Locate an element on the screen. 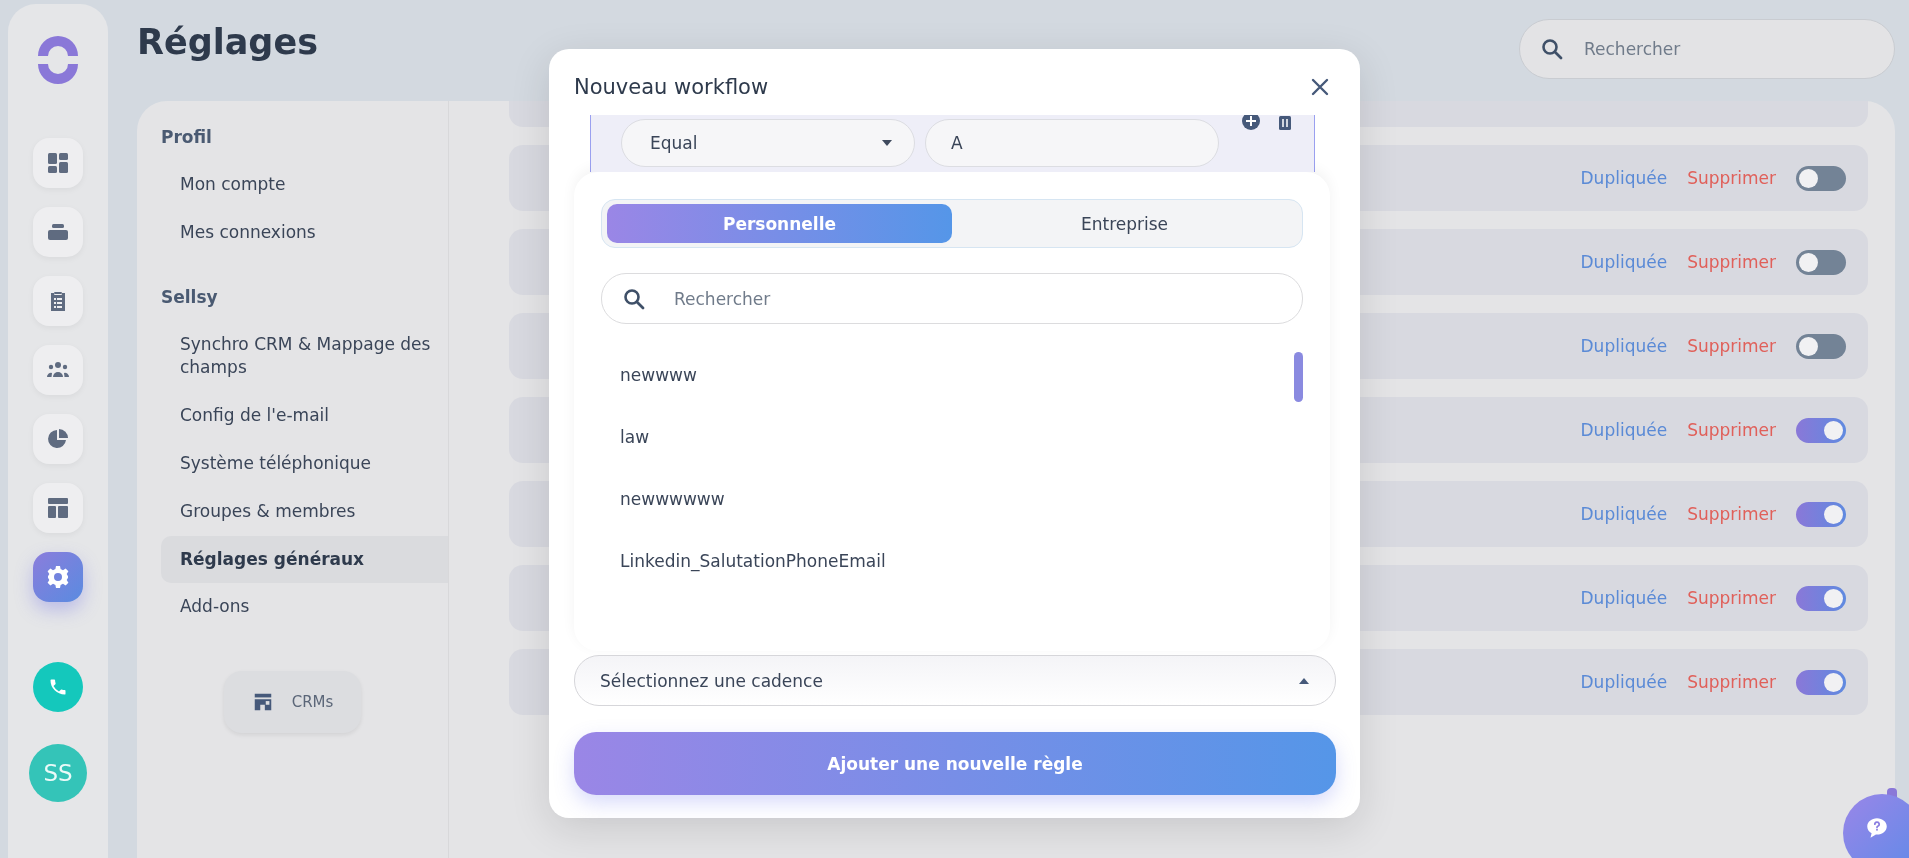 This screenshot has width=1909, height=858. menu-item: Système téléphonique is located at coordinates (304, 464).